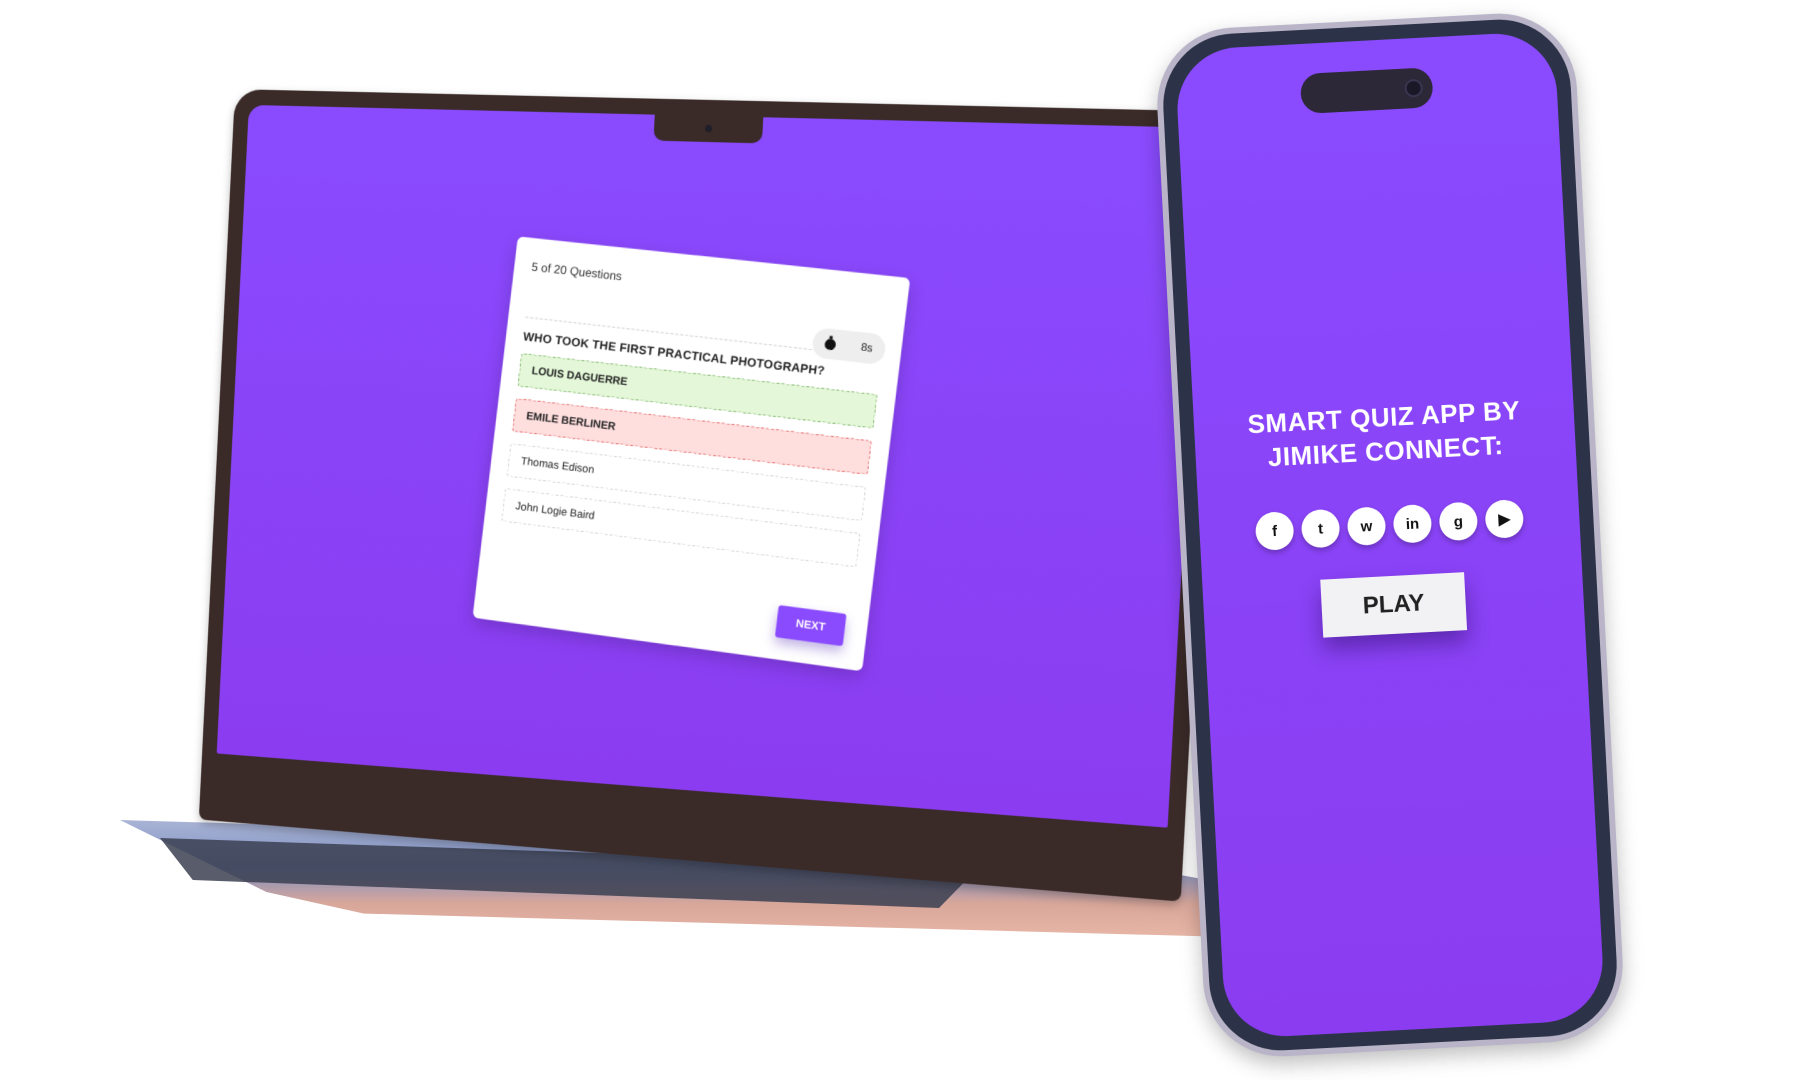 This screenshot has width=1800, height=1080. I want to click on answer-option-label: LOUIS DAGUERRE, so click(579, 376).